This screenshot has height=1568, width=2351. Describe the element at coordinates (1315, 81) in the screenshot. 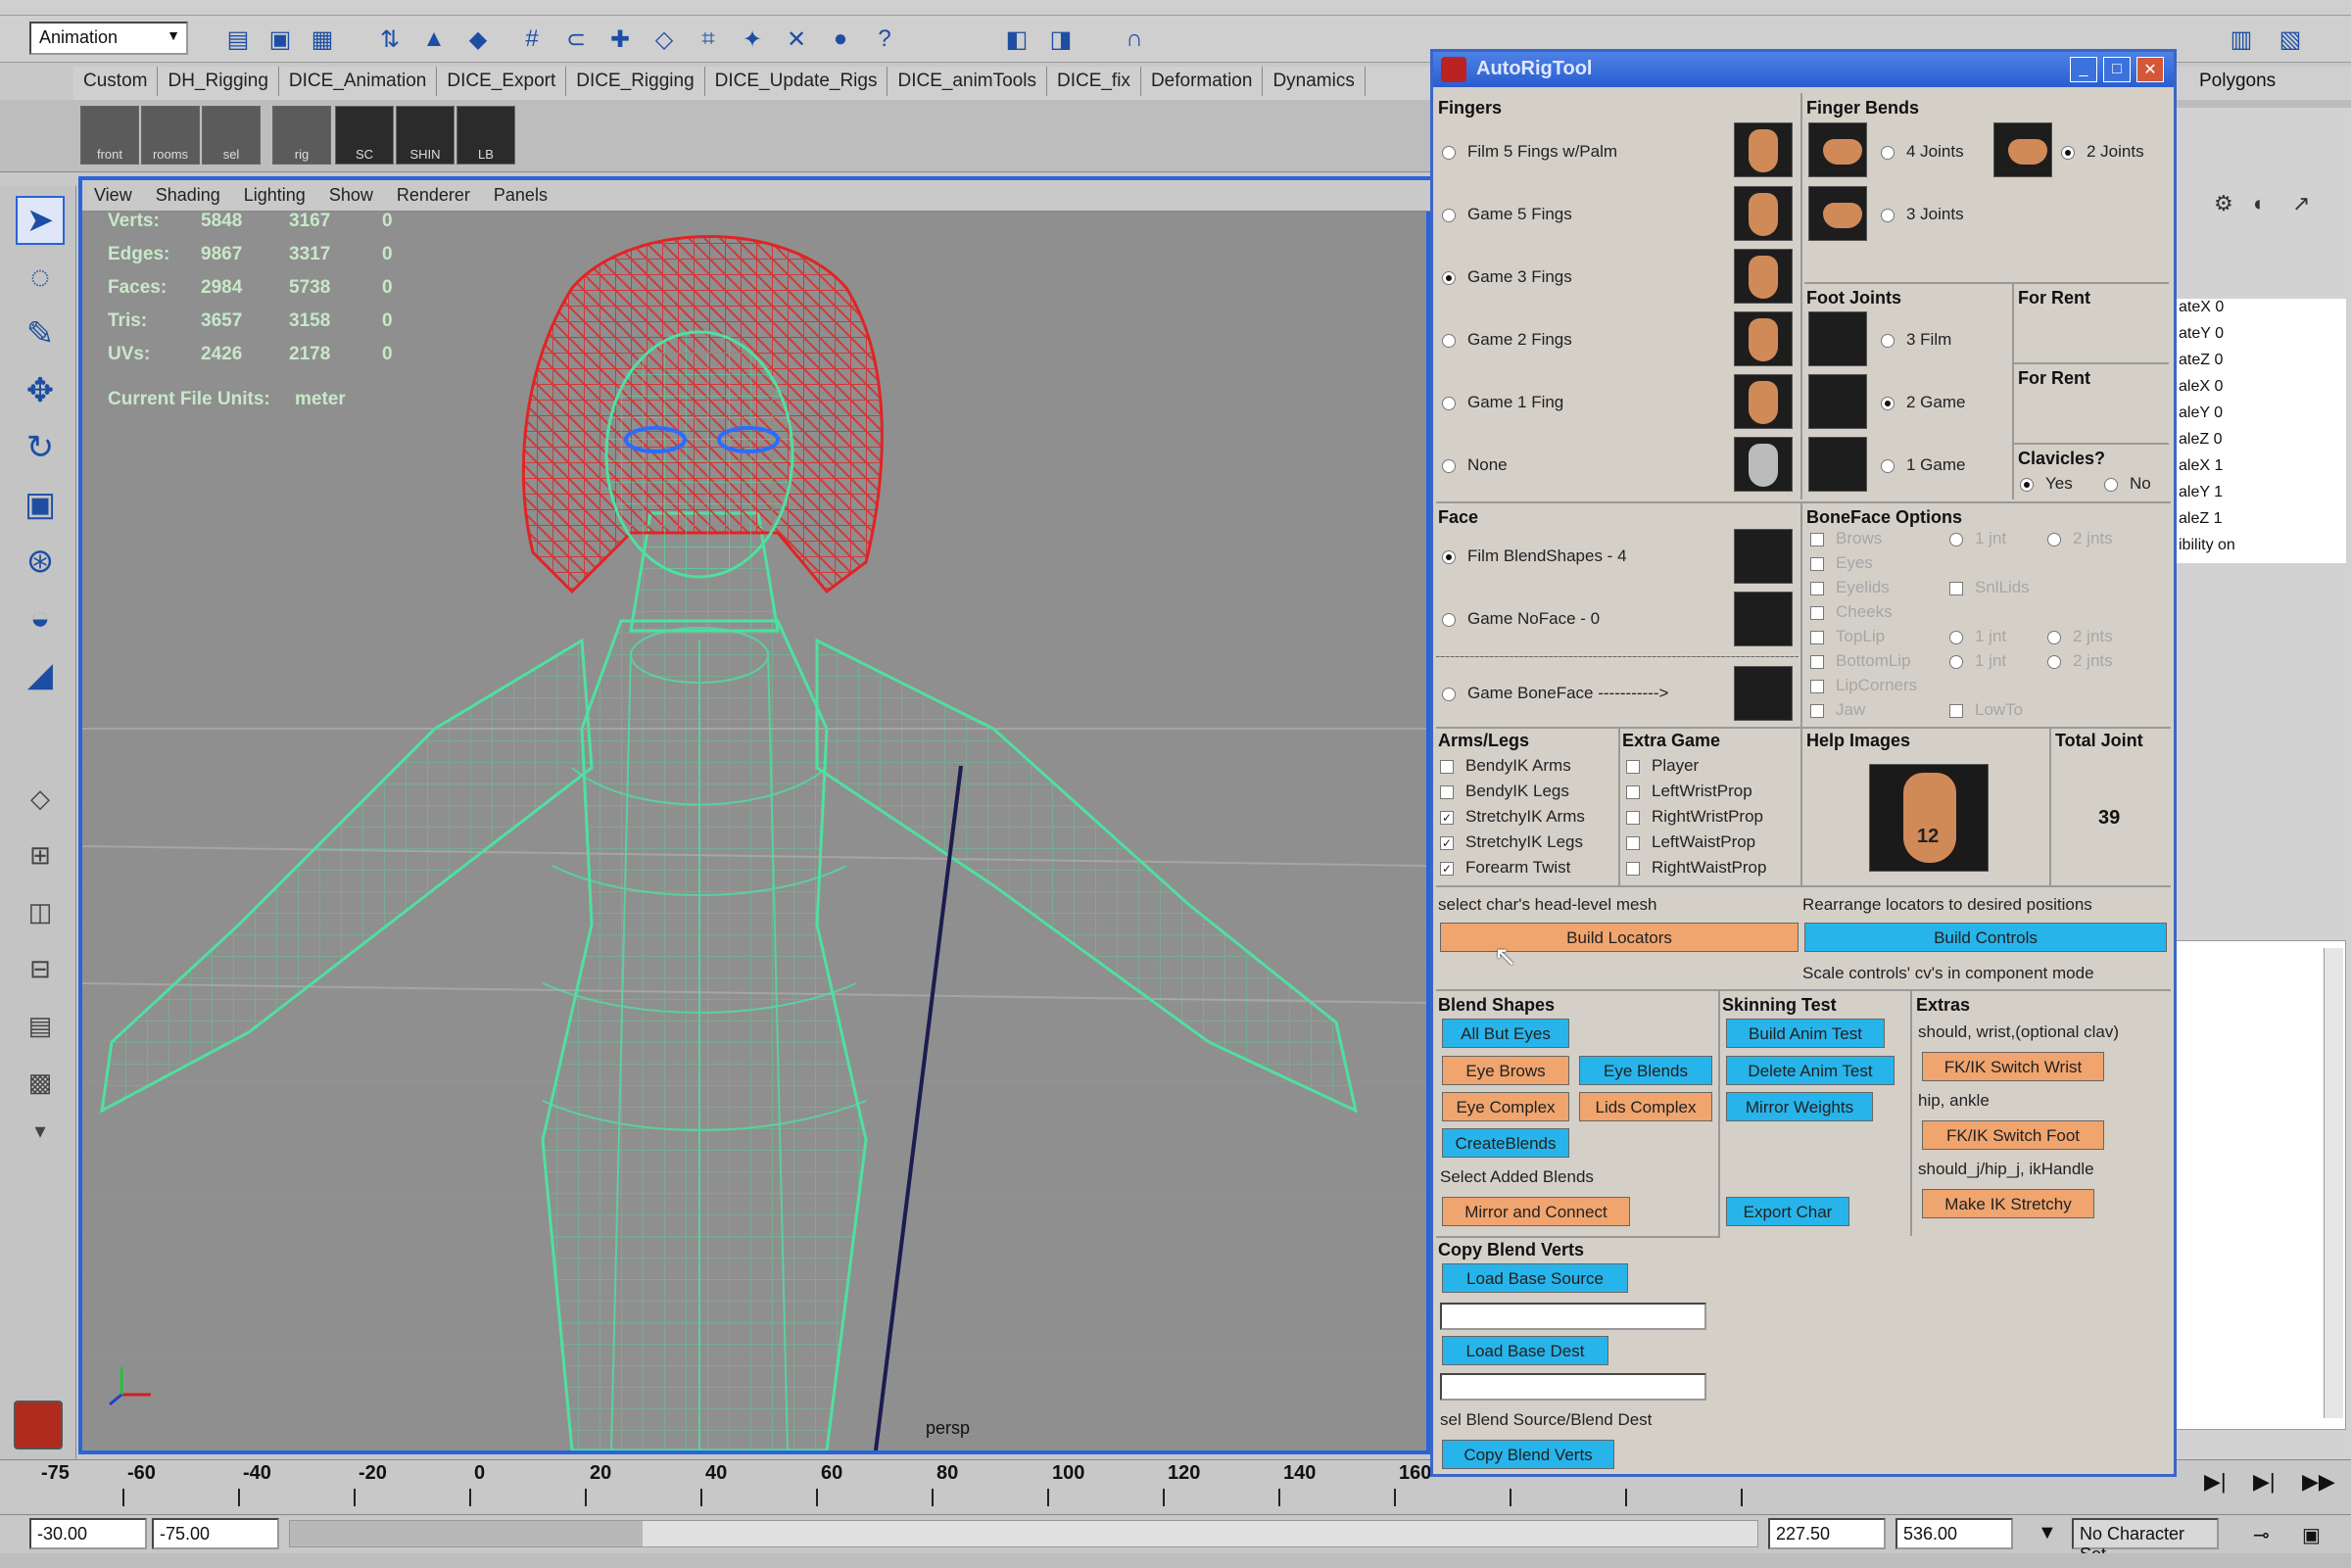

I see `shelf-tab-dynamics: Dynamics` at that location.